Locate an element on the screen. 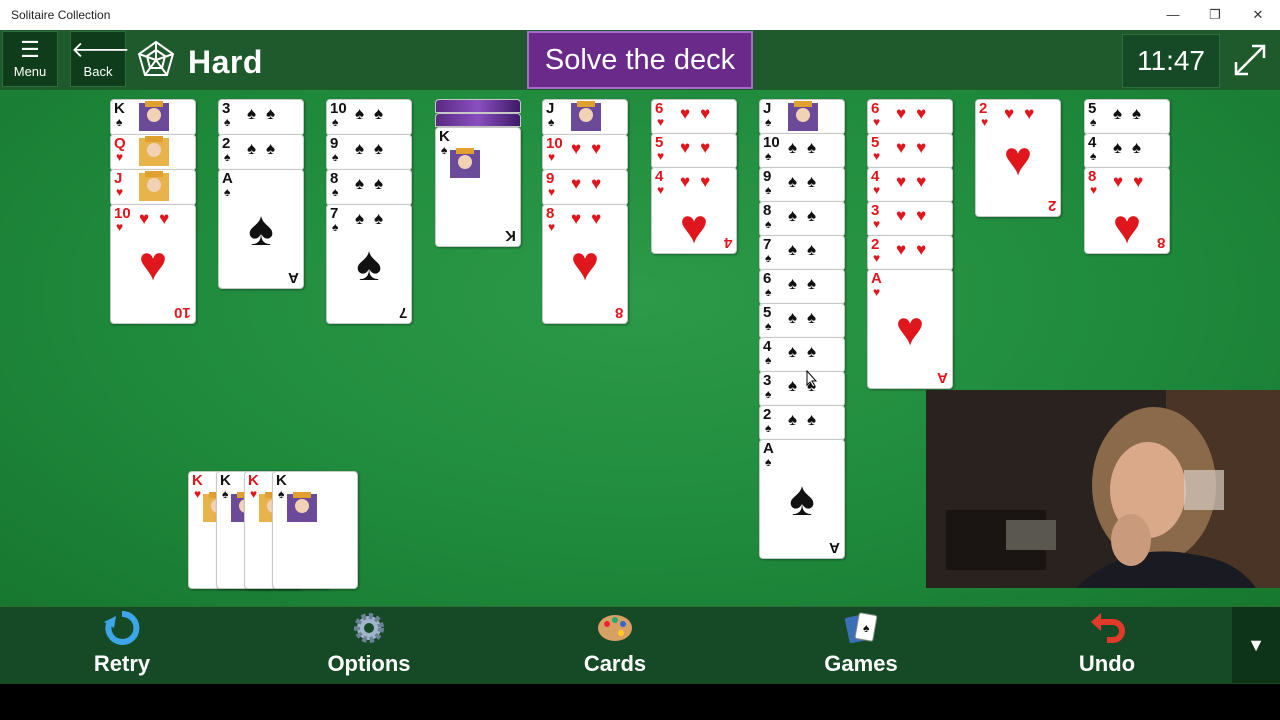 This screenshot has width=1280, height=720. back-button: 🡐 Back is located at coordinates (100, 59).